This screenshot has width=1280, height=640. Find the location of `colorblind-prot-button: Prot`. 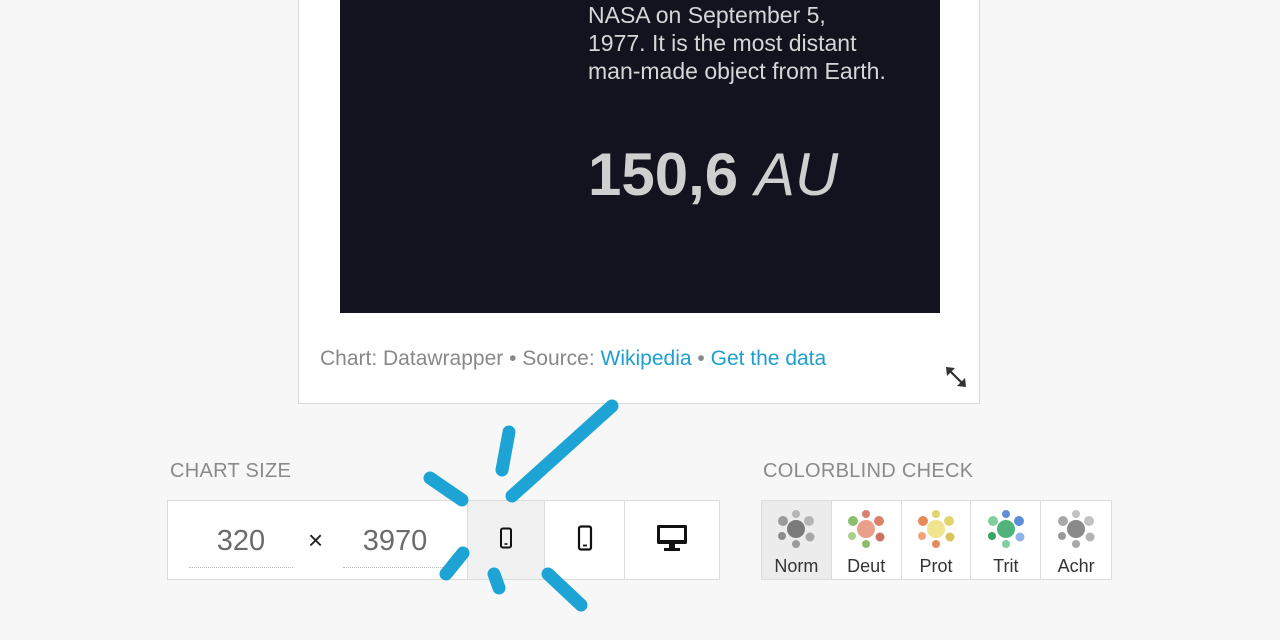

colorblind-prot-button: Prot is located at coordinates (937, 540).